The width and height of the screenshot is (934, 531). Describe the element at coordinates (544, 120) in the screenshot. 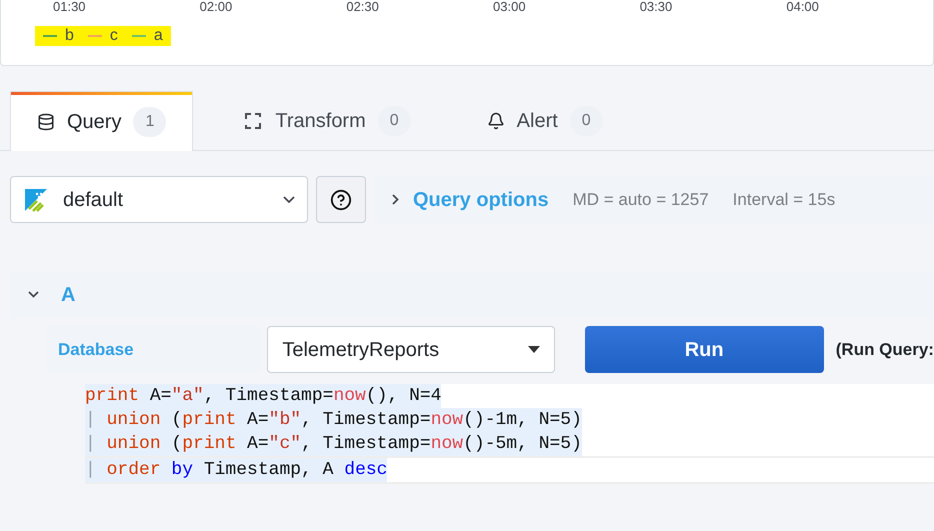

I see `tab: Alert 0` at that location.